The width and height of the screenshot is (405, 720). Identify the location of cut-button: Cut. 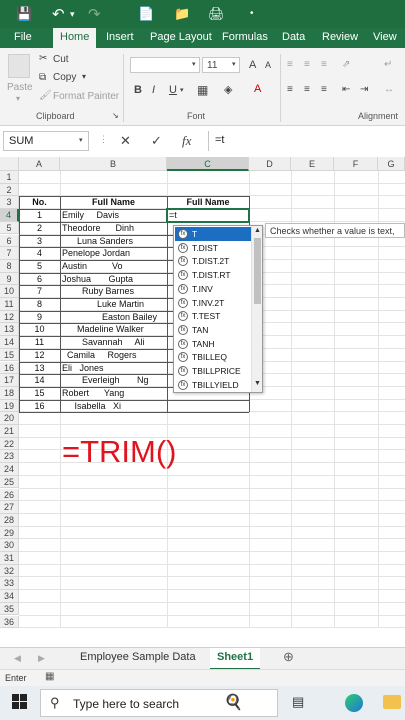
(61, 59).